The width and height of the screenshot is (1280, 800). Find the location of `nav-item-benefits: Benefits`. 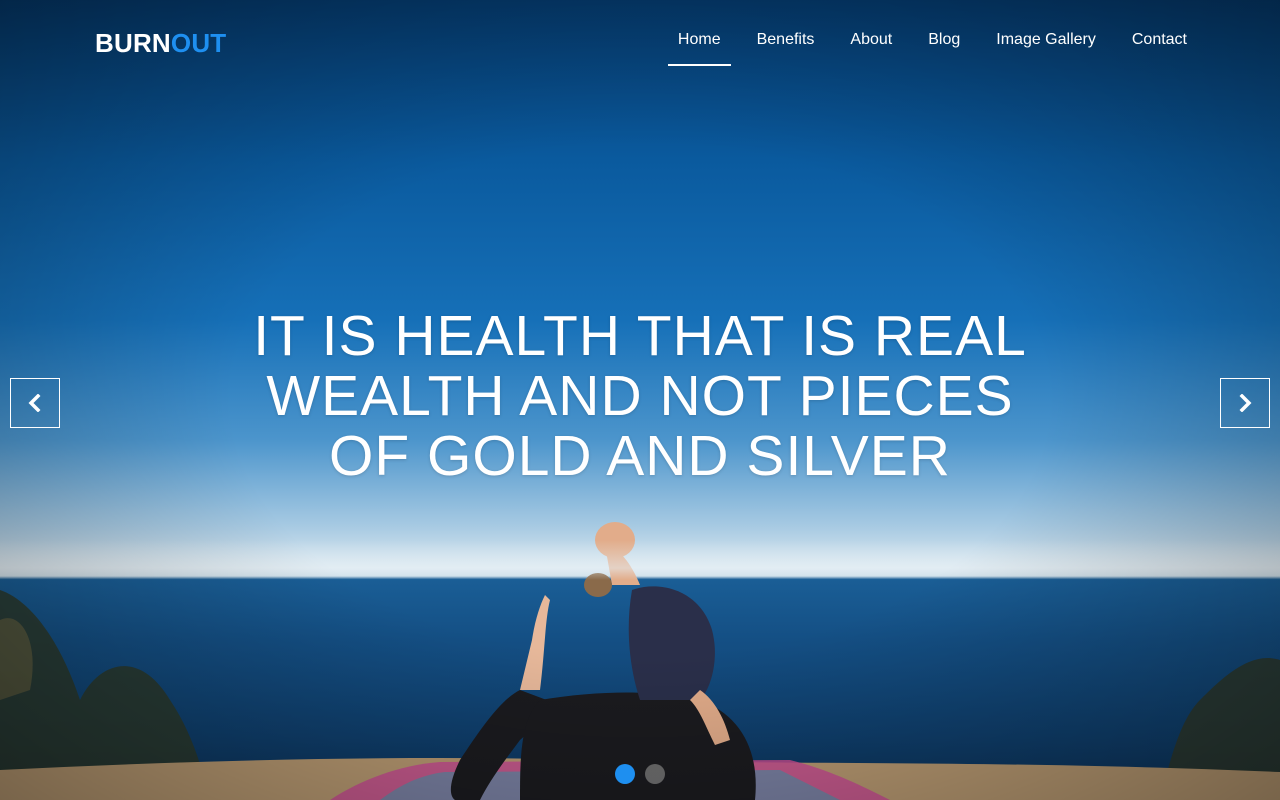

nav-item-benefits: Benefits is located at coordinates (786, 33).